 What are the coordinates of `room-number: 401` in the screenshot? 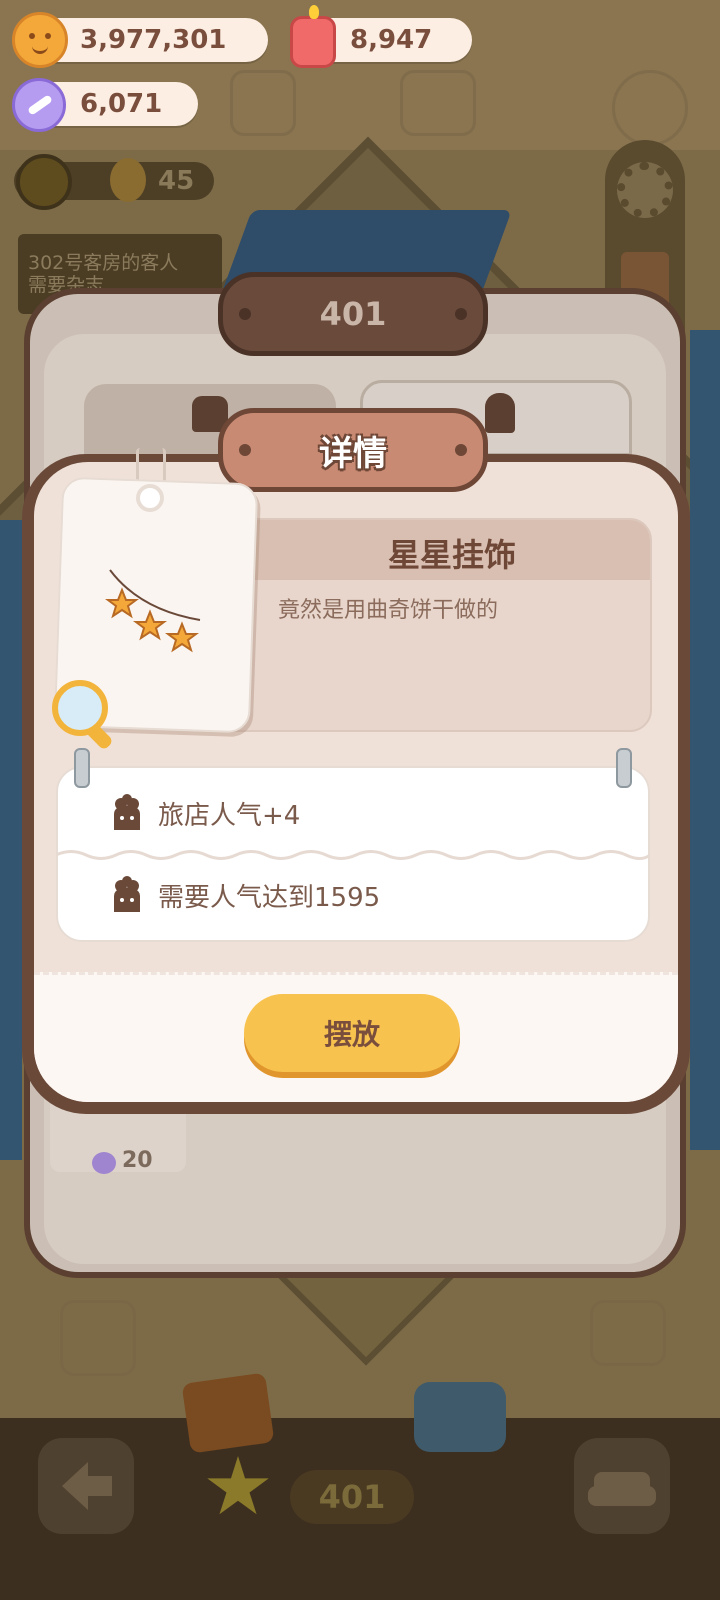 It's located at (353, 314).